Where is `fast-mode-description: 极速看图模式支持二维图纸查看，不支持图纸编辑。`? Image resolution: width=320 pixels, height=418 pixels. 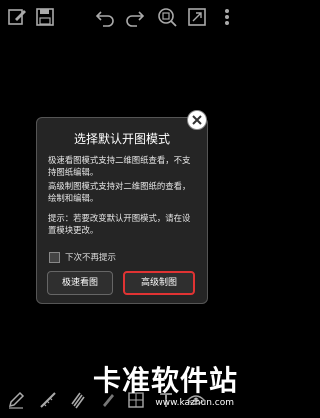 fast-mode-description: 极速看图模式支持二维图纸查看，不支持图纸编辑。 is located at coordinates (119, 166).